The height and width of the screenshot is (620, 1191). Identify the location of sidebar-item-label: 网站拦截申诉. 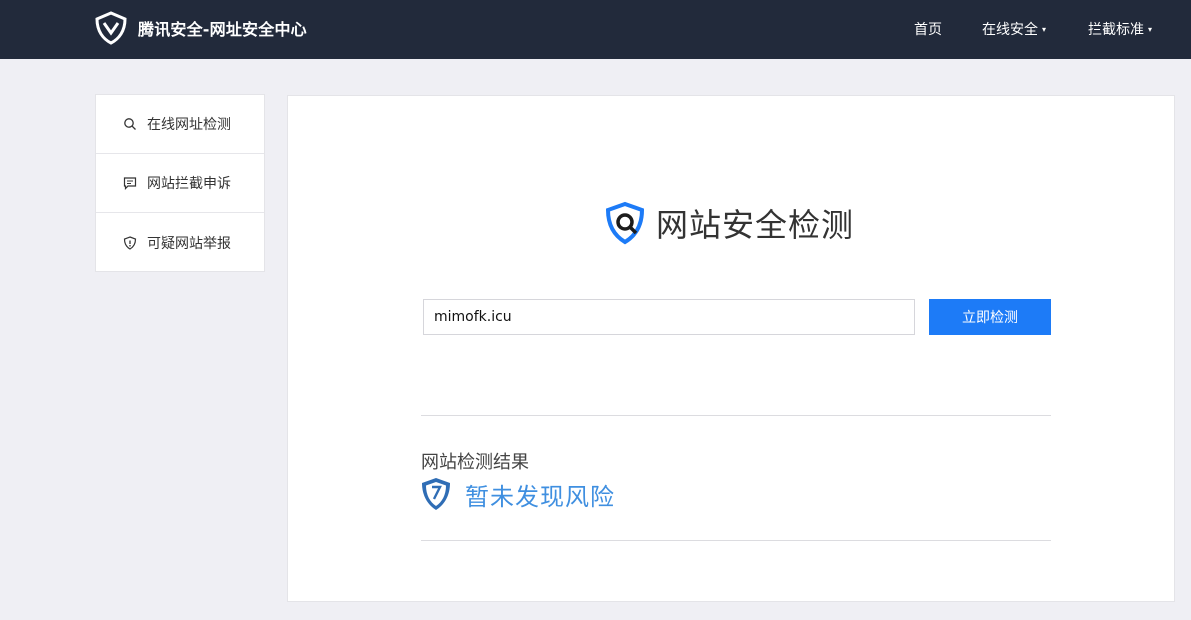
(189, 184).